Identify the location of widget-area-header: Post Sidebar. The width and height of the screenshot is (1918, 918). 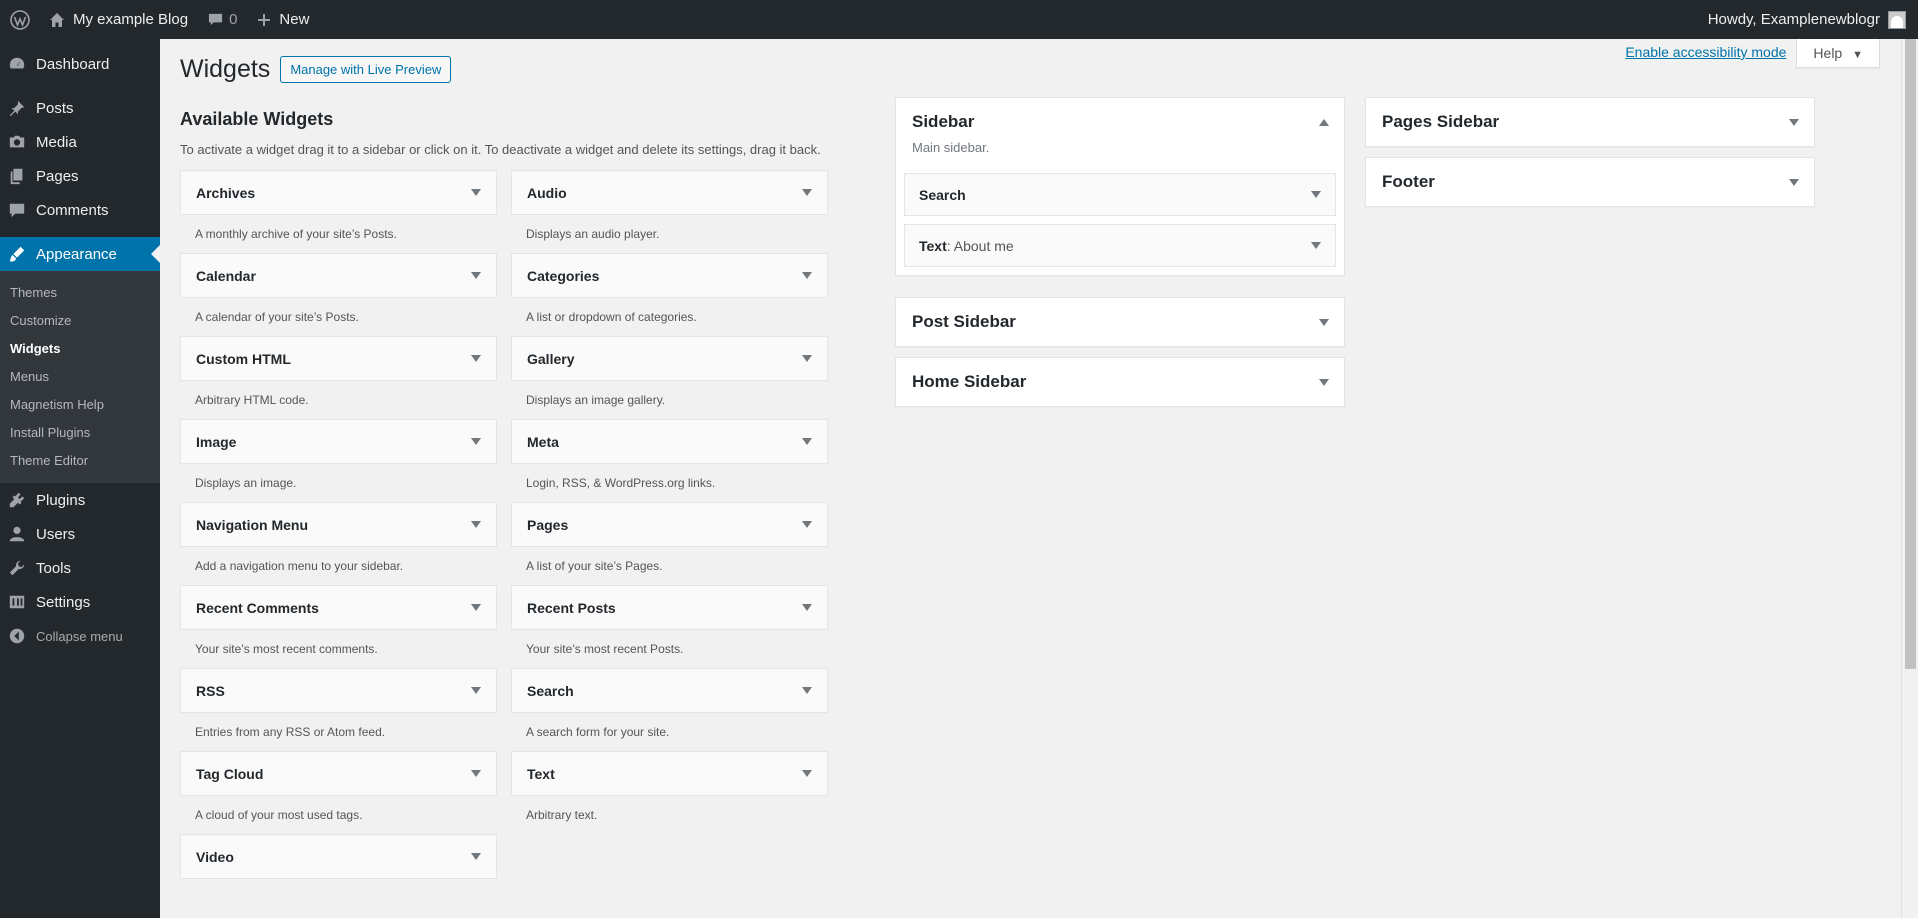
(1120, 322).